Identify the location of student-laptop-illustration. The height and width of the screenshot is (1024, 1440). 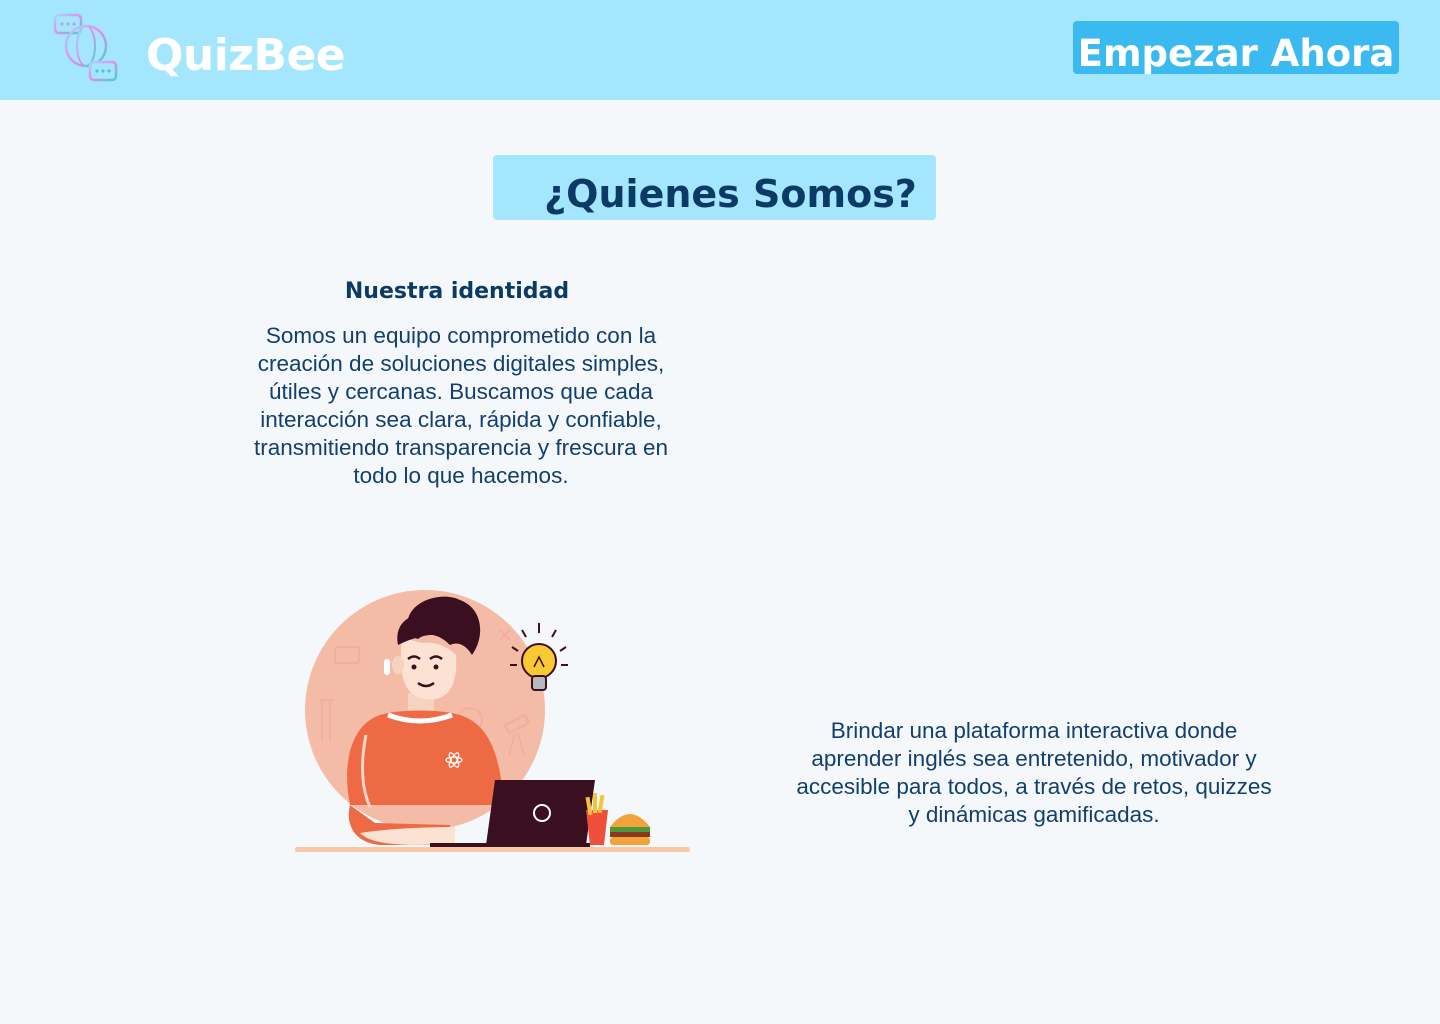
(492, 721).